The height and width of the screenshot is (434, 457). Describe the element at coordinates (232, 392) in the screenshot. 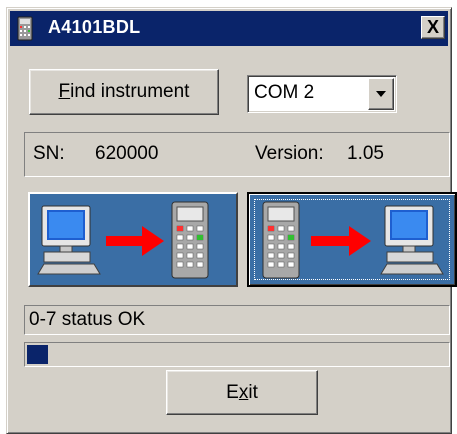

I see `exit-label-prefix: E` at that location.